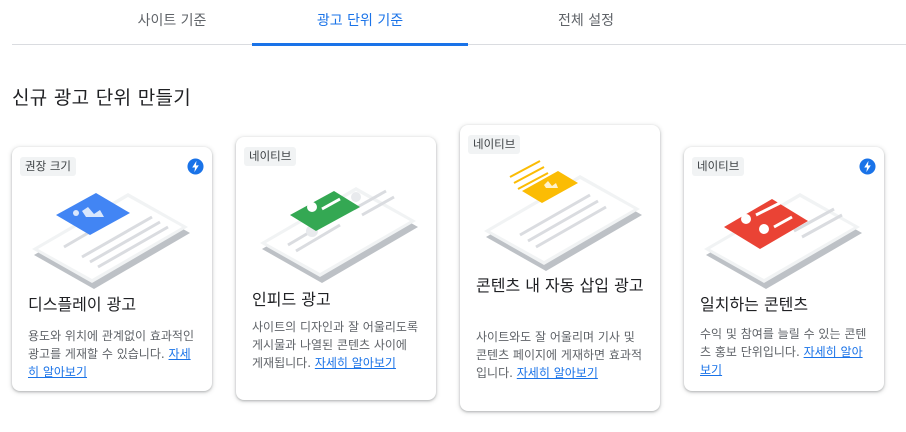 This screenshot has height=432, width=906. I want to click on card-title: 인피드 광고, so click(291, 299).